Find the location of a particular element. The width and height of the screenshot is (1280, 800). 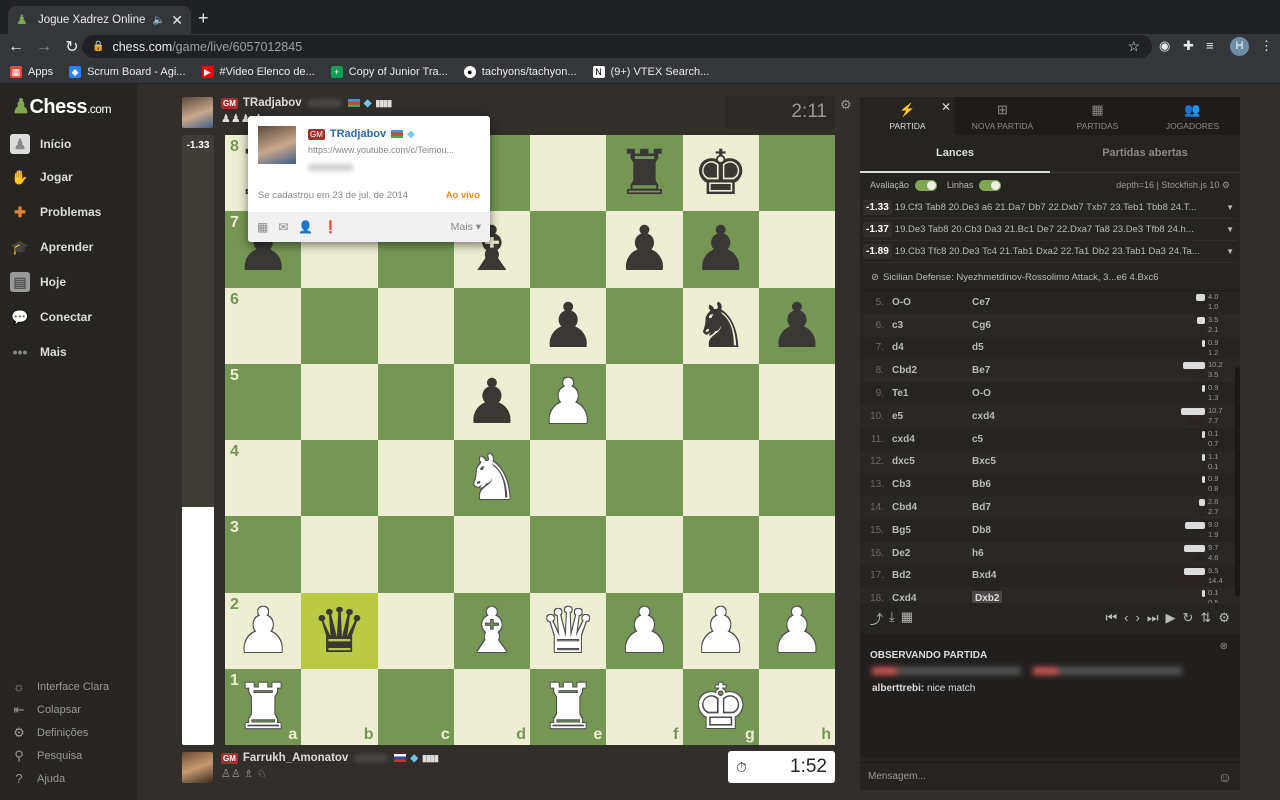

white-rook-icon: ♜ is located at coordinates (568, 706).